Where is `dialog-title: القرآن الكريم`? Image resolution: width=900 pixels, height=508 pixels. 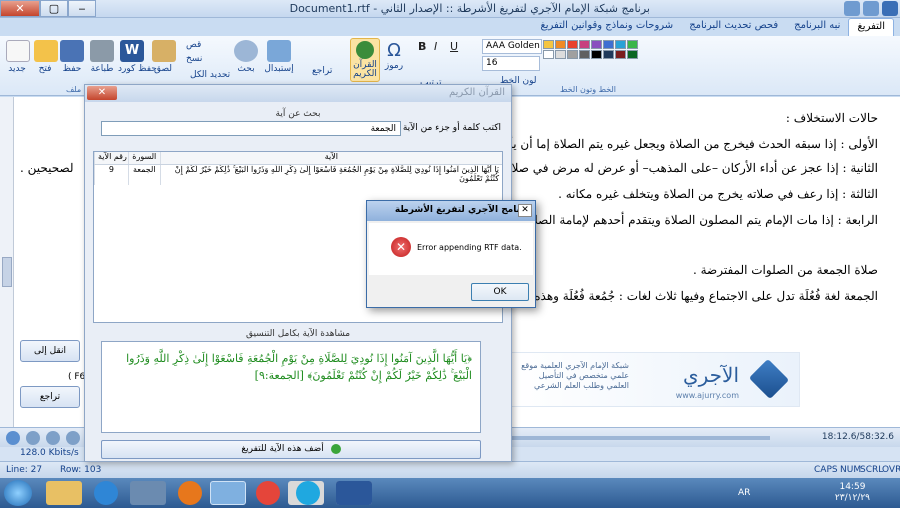 dialog-title: القرآن الكريم is located at coordinates (298, 93).